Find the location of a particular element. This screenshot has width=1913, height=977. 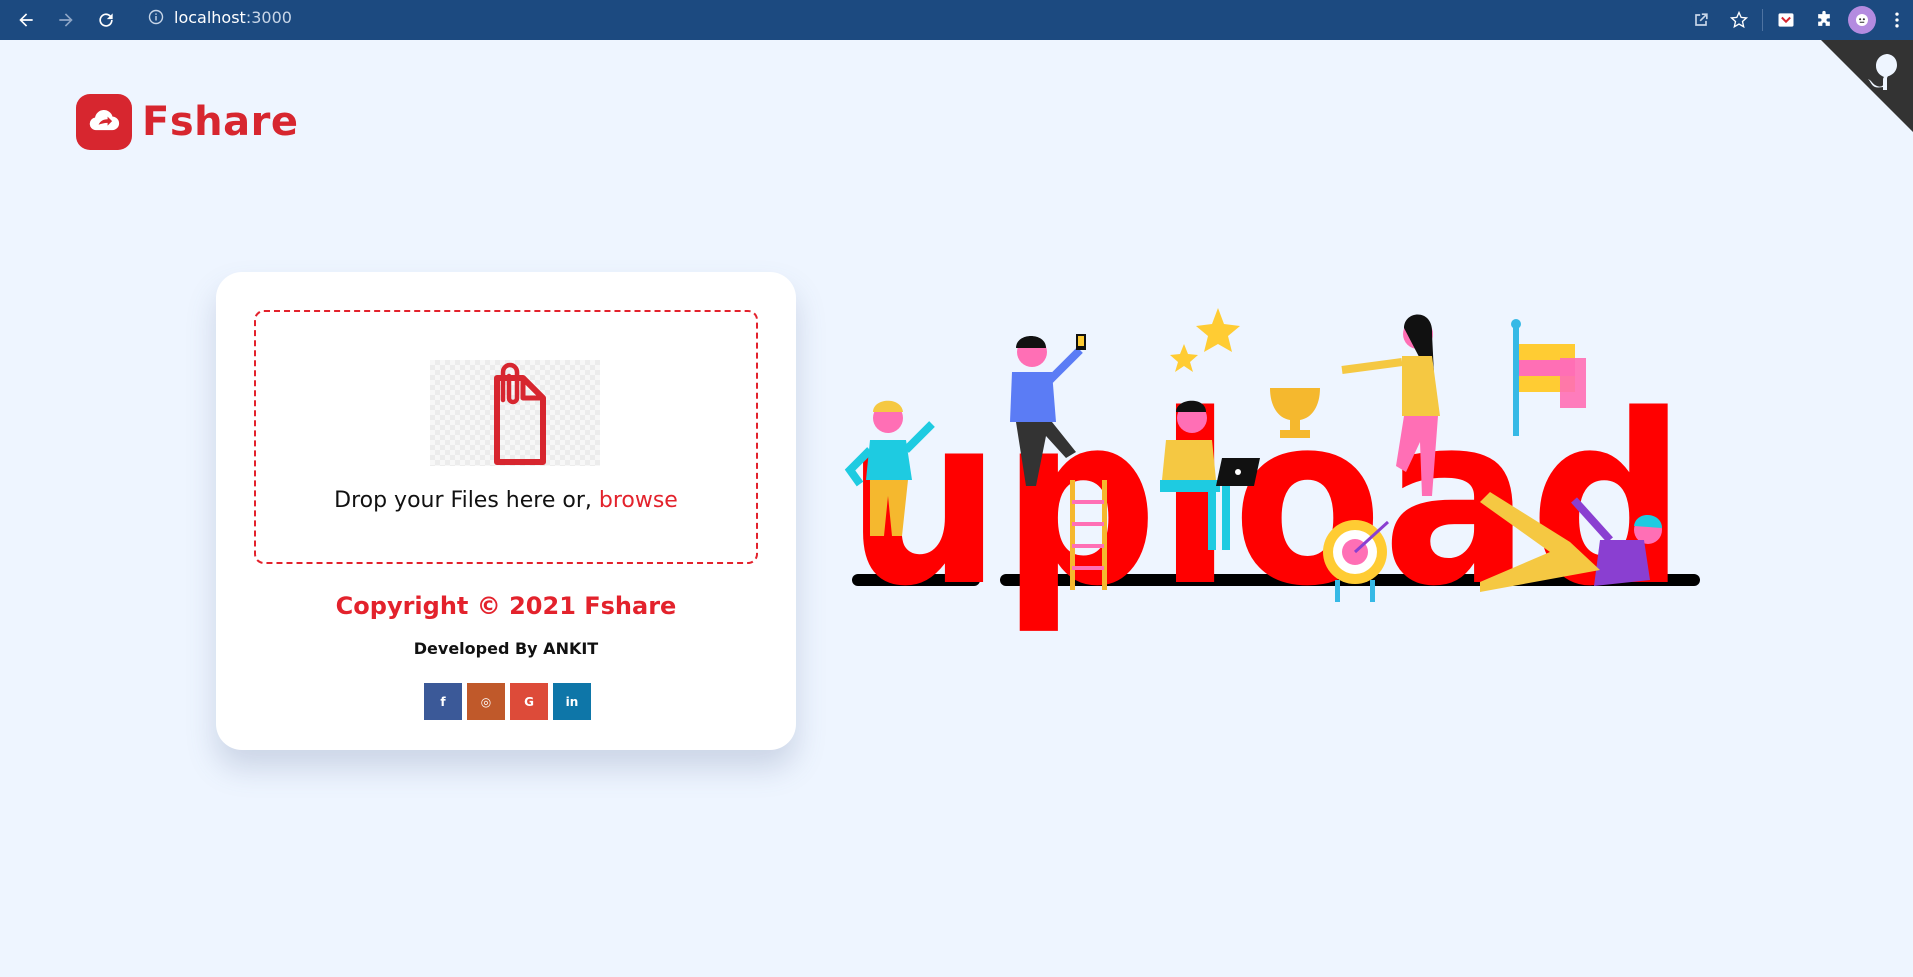

file-clip-icon is located at coordinates (520, 413).